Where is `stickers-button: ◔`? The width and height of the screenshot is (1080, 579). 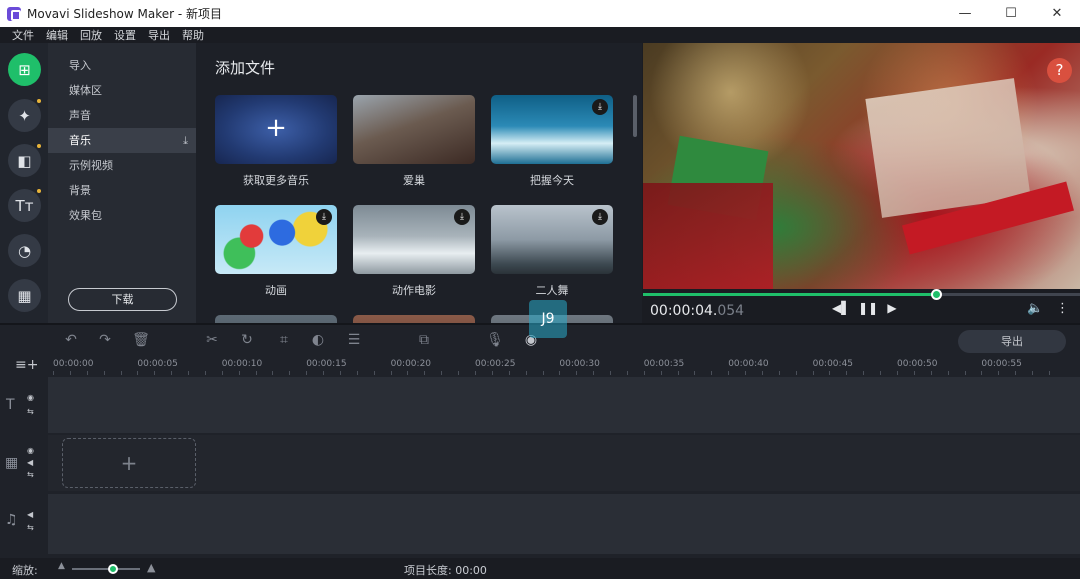
stickers-button: ◔ is located at coordinates (24, 250).